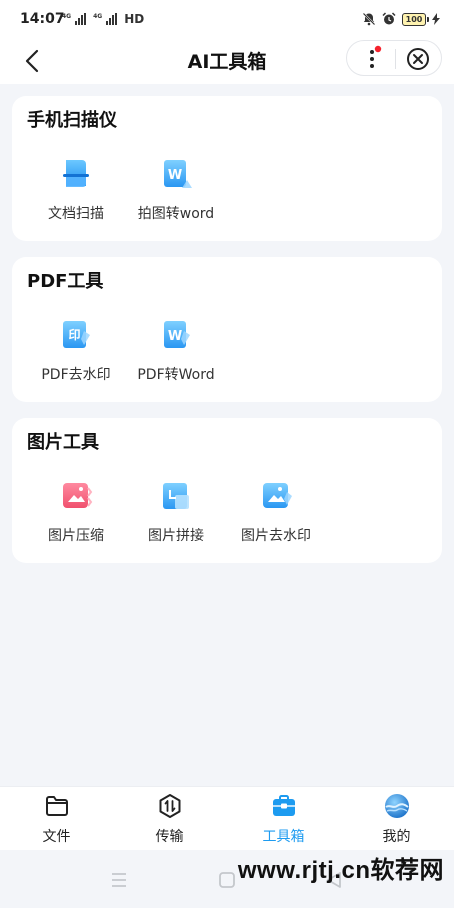 This screenshot has height=908, width=454. What do you see at coordinates (176, 214) in the screenshot?
I see `tool-label: 拍图转word` at bounding box center [176, 214].